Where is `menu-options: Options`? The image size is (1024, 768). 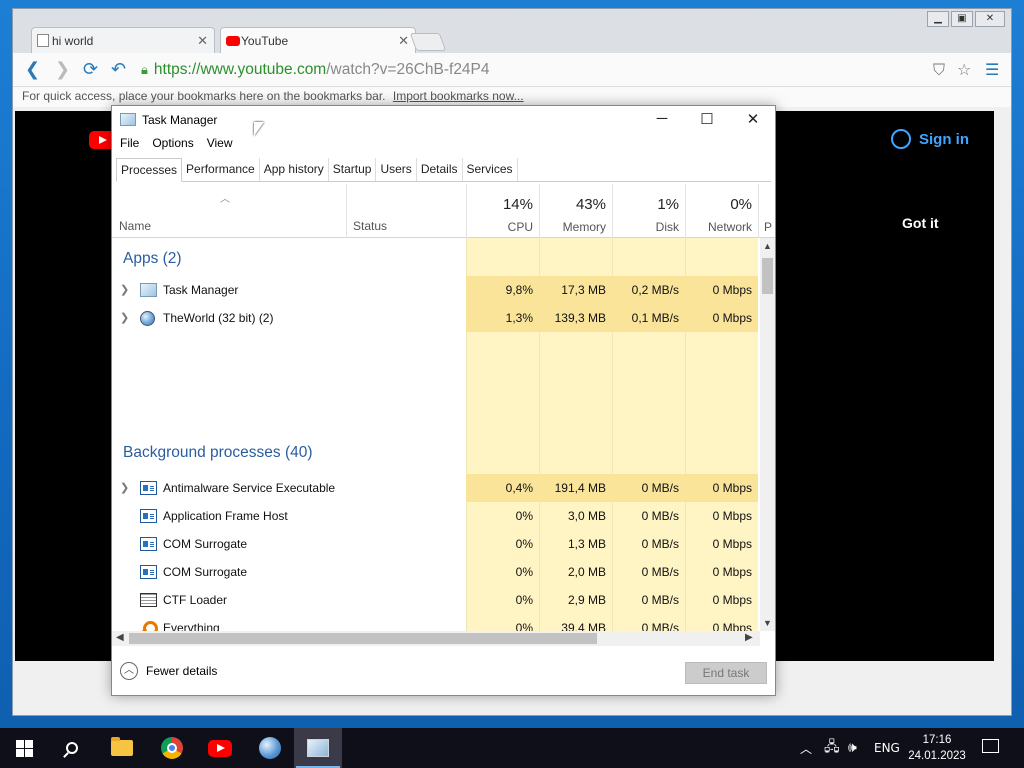 menu-options: Options is located at coordinates (172, 145).